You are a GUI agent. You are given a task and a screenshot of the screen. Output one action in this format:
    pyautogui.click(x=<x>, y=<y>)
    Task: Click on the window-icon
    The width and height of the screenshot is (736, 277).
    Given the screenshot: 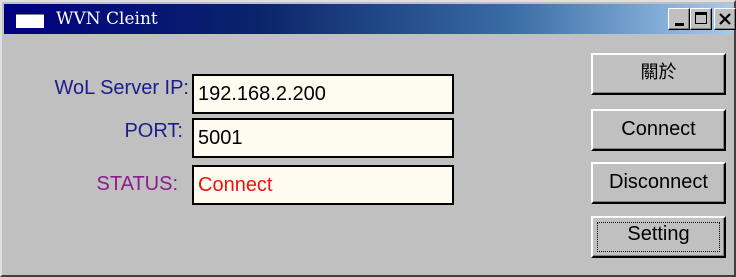 What is the action you would take?
    pyautogui.click(x=30, y=19)
    